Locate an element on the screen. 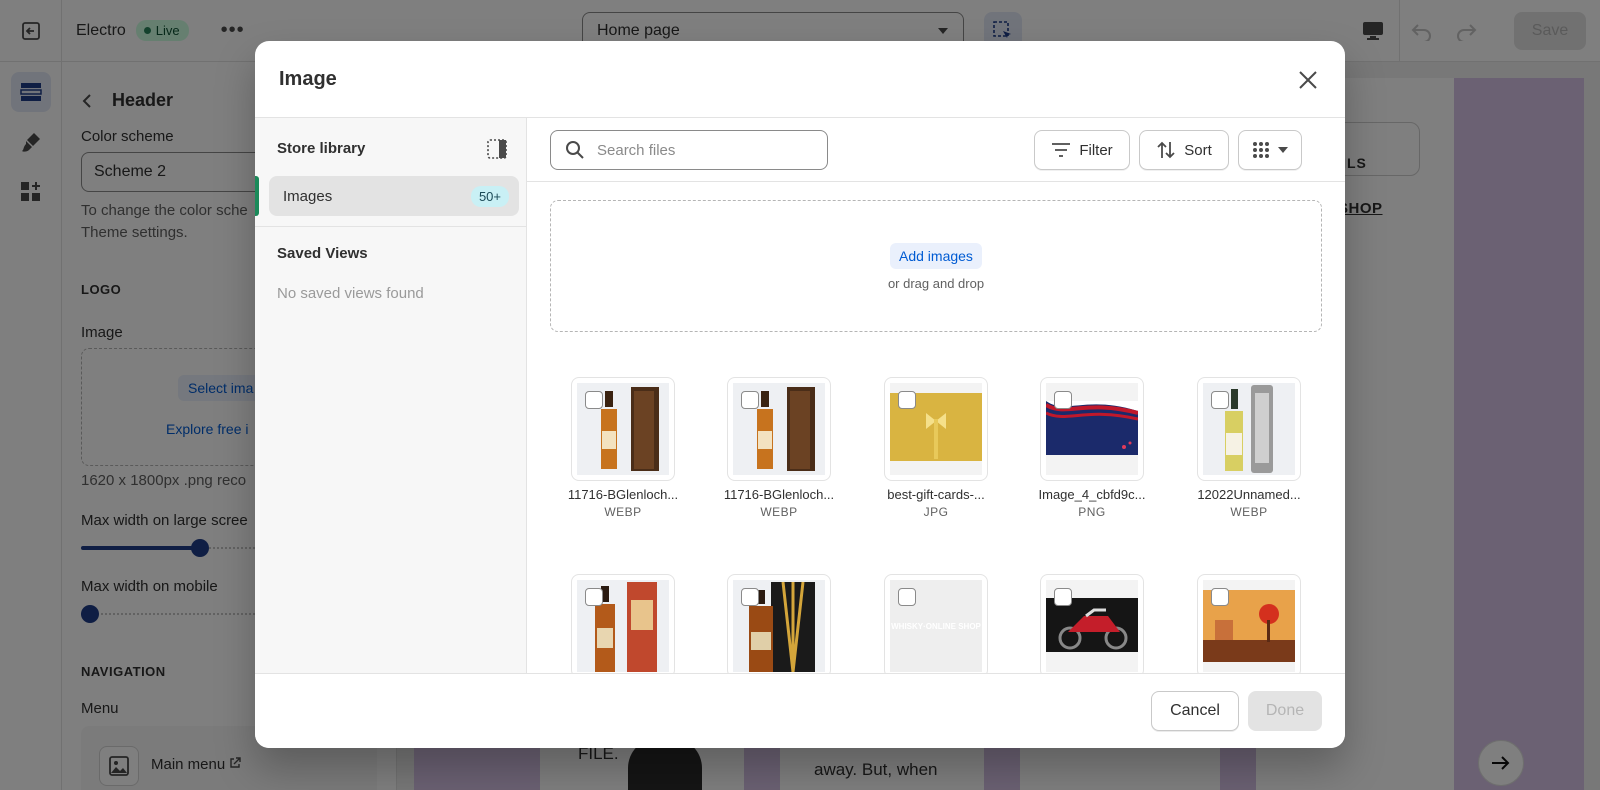  sort-button: Sort is located at coordinates (1184, 150).